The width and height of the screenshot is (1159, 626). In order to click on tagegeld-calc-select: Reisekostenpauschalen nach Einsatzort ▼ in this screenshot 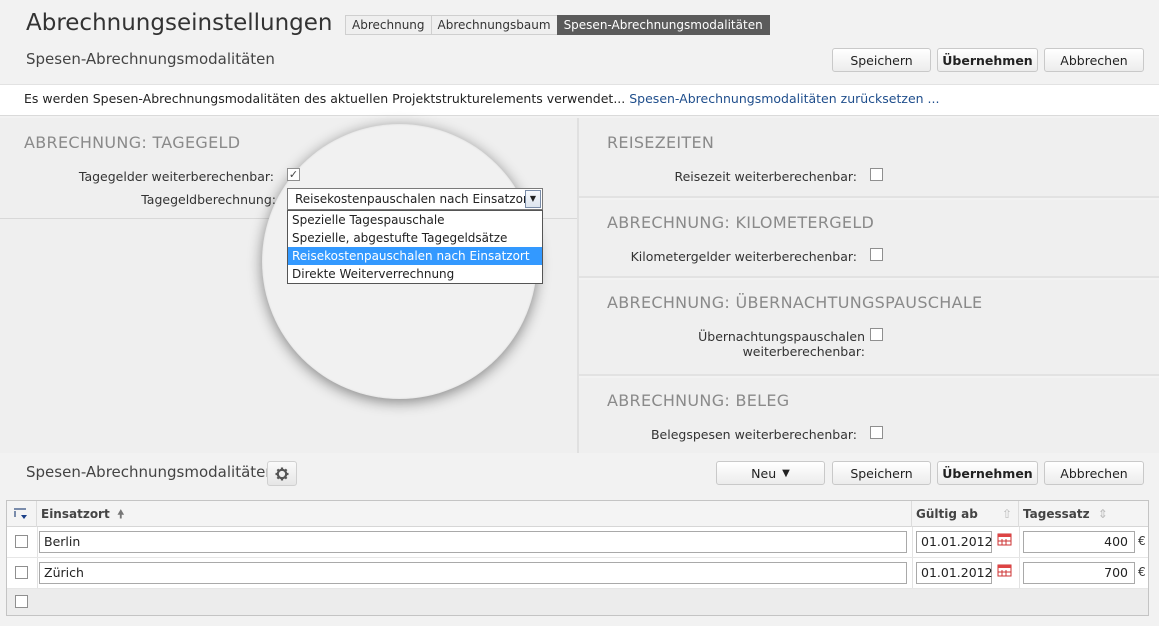, I will do `click(415, 199)`.